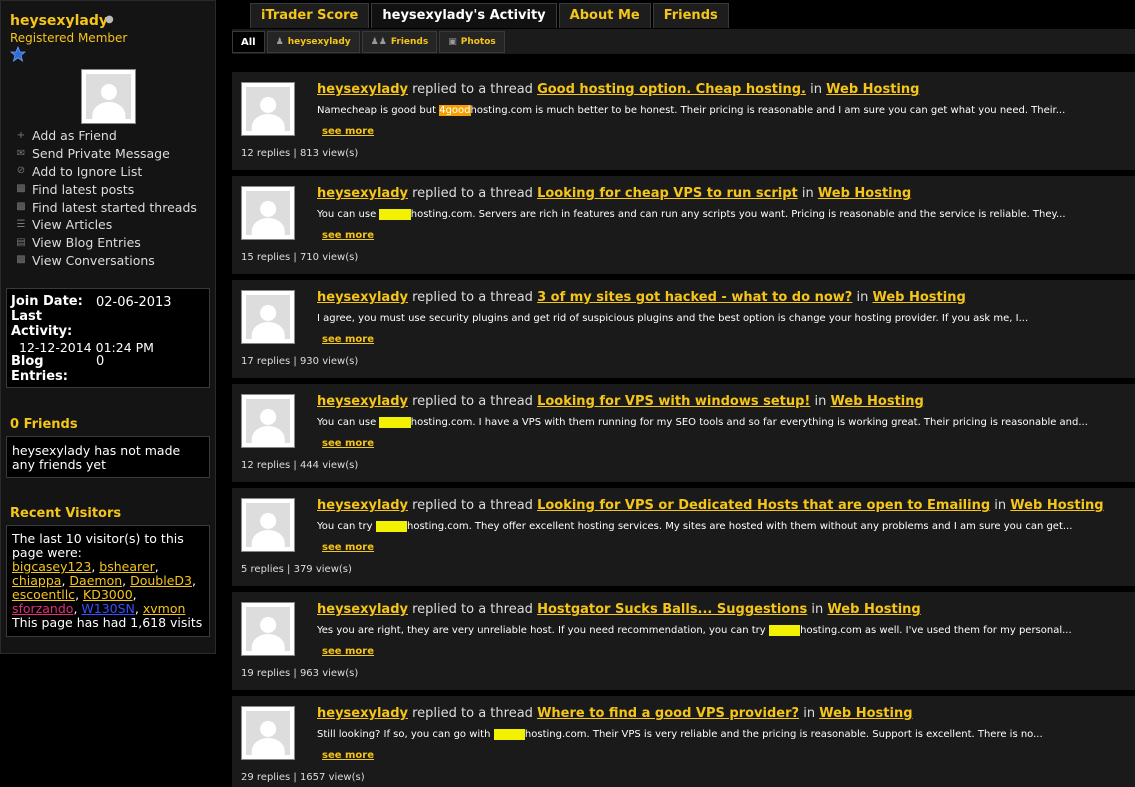  I want to click on action-latest-threads: ▩ Find latest started threads, so click(106, 207).